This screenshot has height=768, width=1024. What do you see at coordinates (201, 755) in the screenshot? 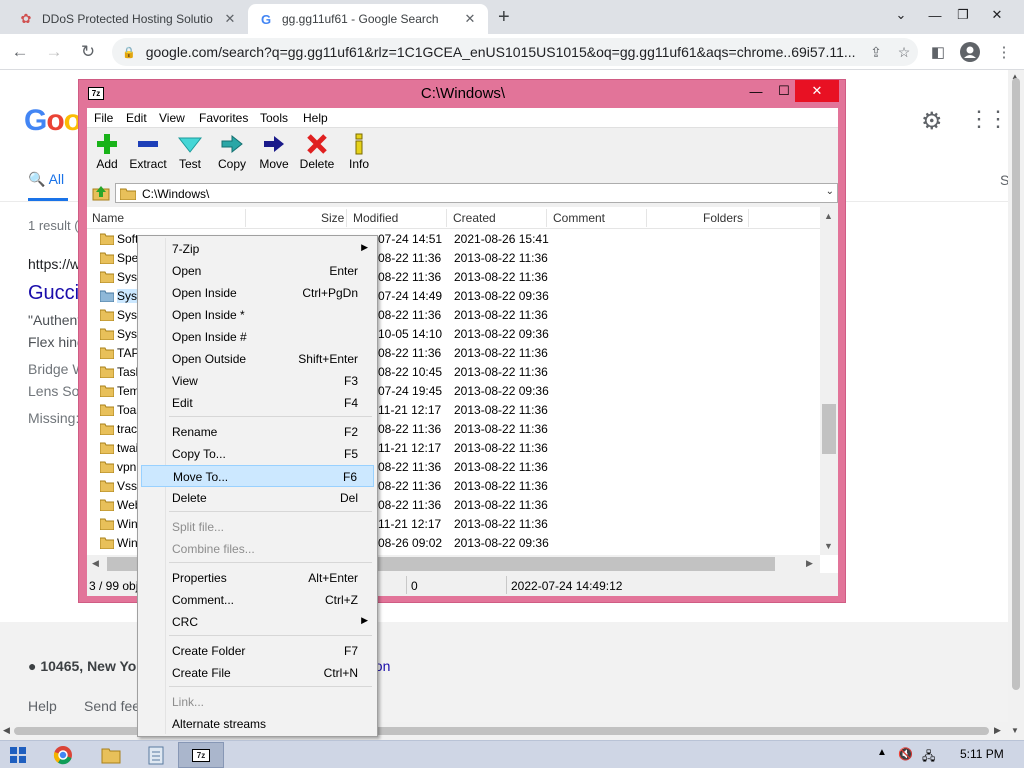
I see `7zip-taskbar-icon: 7z` at bounding box center [201, 755].